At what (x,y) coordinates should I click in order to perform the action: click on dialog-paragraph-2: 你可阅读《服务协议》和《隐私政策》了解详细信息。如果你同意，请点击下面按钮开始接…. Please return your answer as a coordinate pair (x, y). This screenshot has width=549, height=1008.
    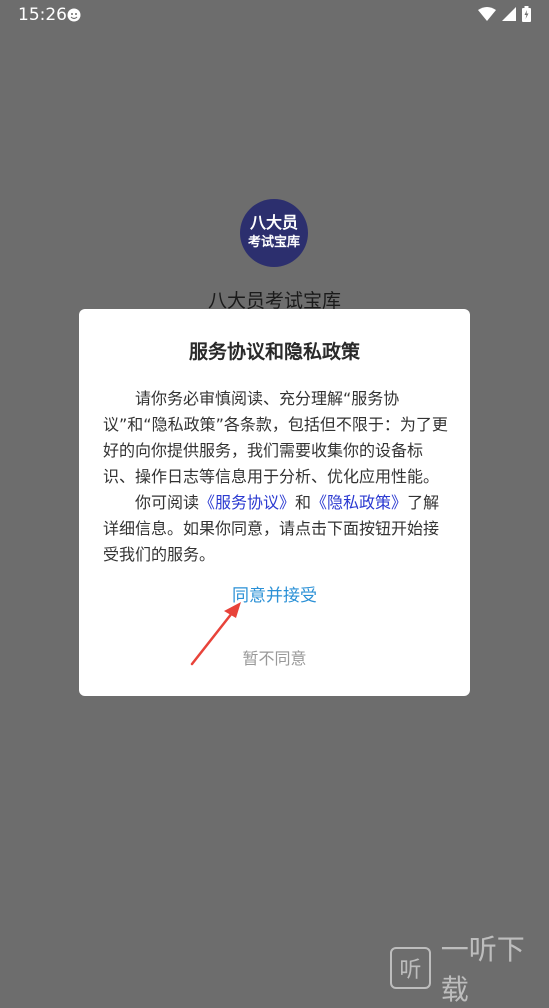
    Looking at the image, I should click on (277, 529).